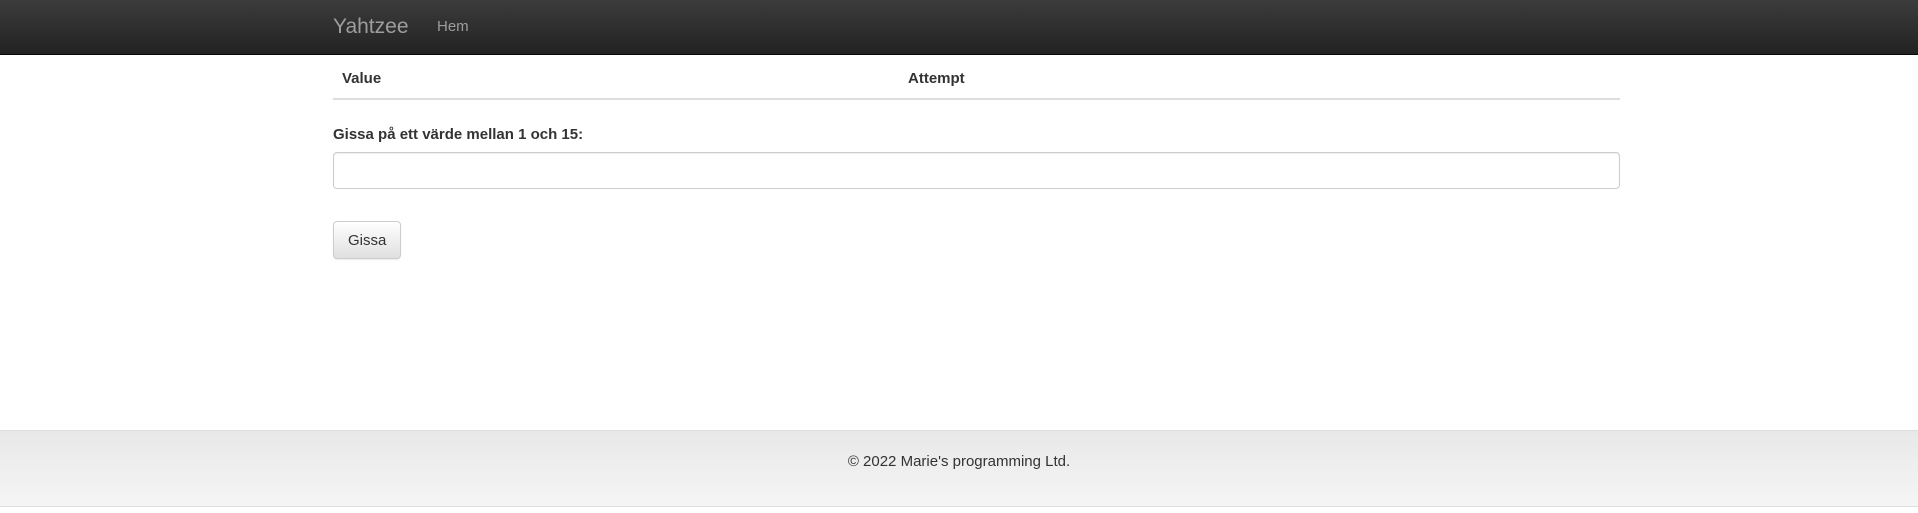 This screenshot has height=513, width=1918. I want to click on table-header-row: Value Attempt, so click(976, 77).